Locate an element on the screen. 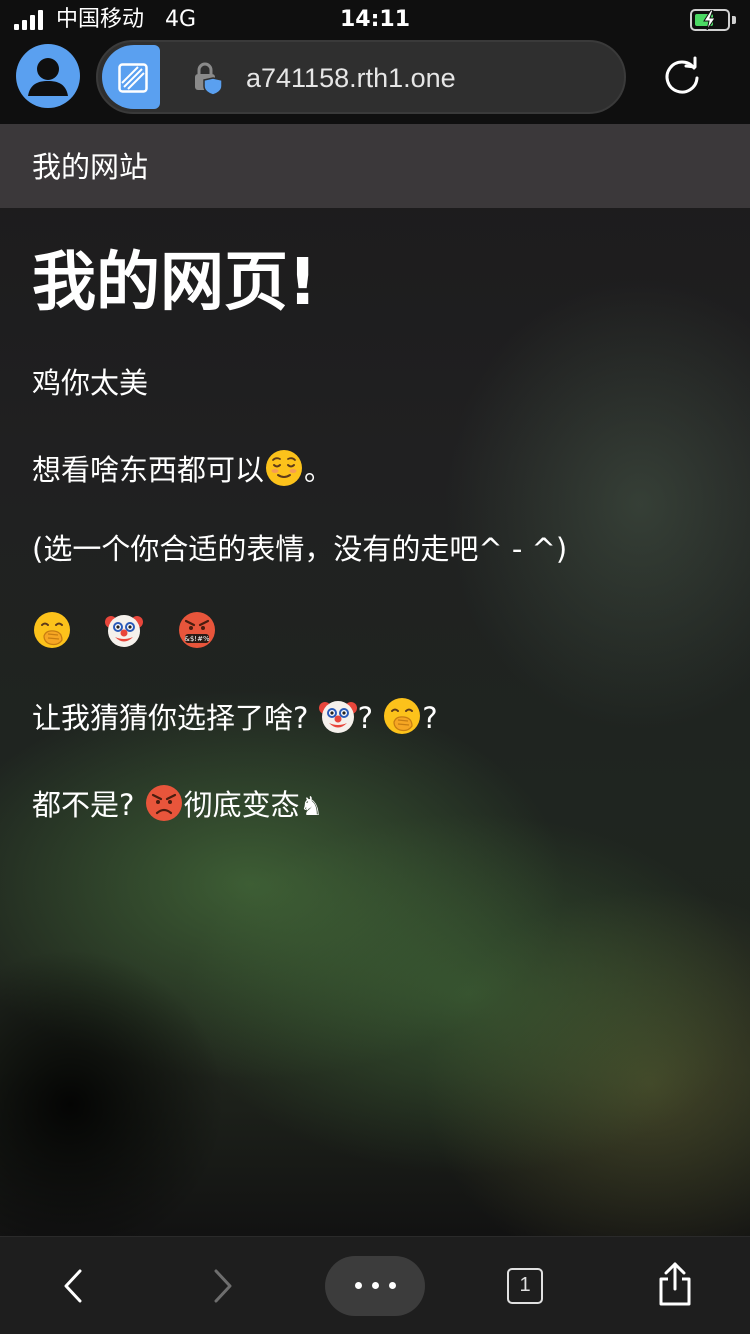  emoji-options-row: &$!#% is located at coordinates (124, 631).